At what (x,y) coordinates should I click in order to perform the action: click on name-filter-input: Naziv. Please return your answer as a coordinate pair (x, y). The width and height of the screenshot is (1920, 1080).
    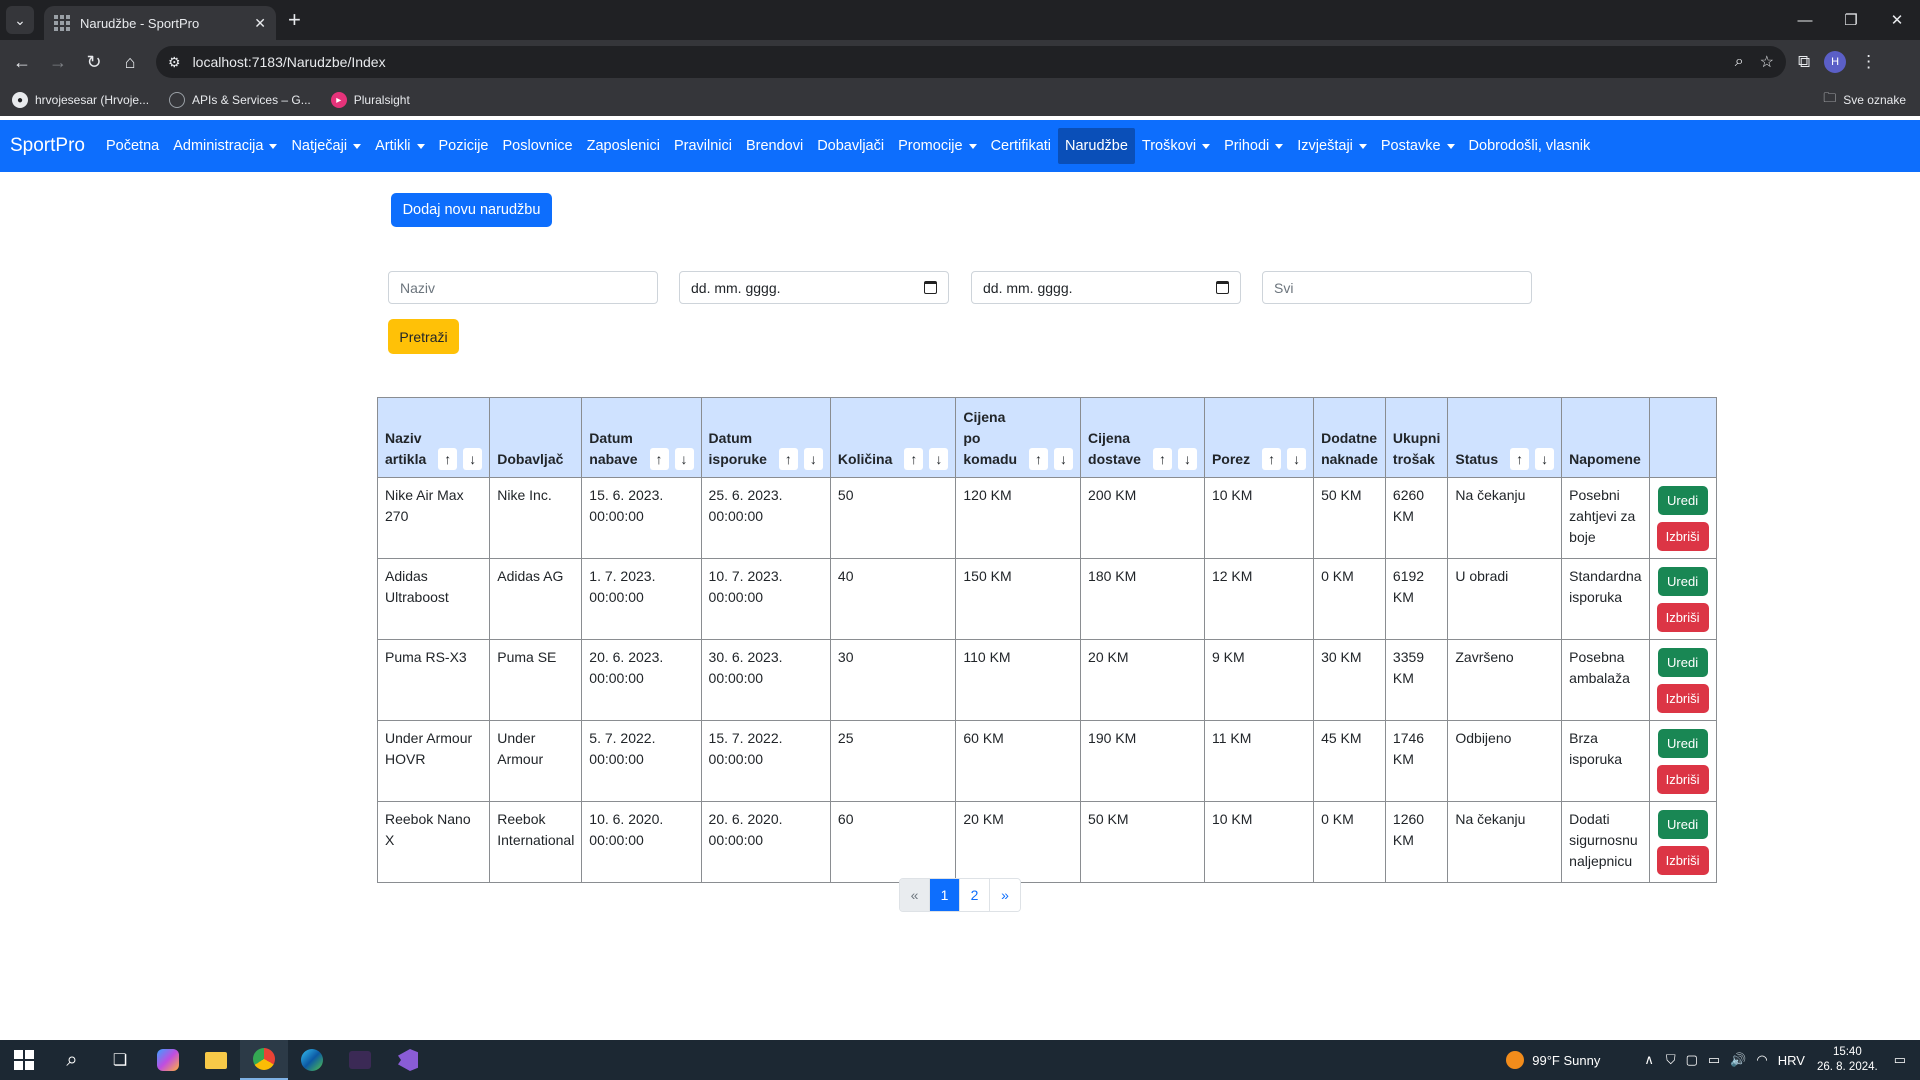
    Looking at the image, I should click on (523, 287).